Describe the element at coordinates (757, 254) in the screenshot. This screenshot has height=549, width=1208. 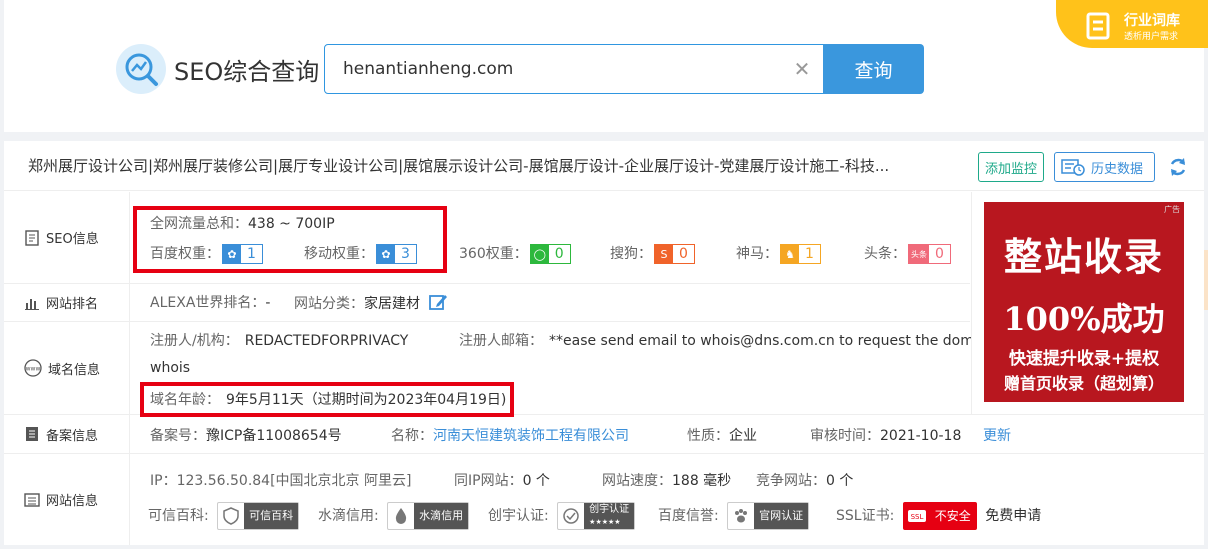
I see `shenma-label: 神马：` at that location.